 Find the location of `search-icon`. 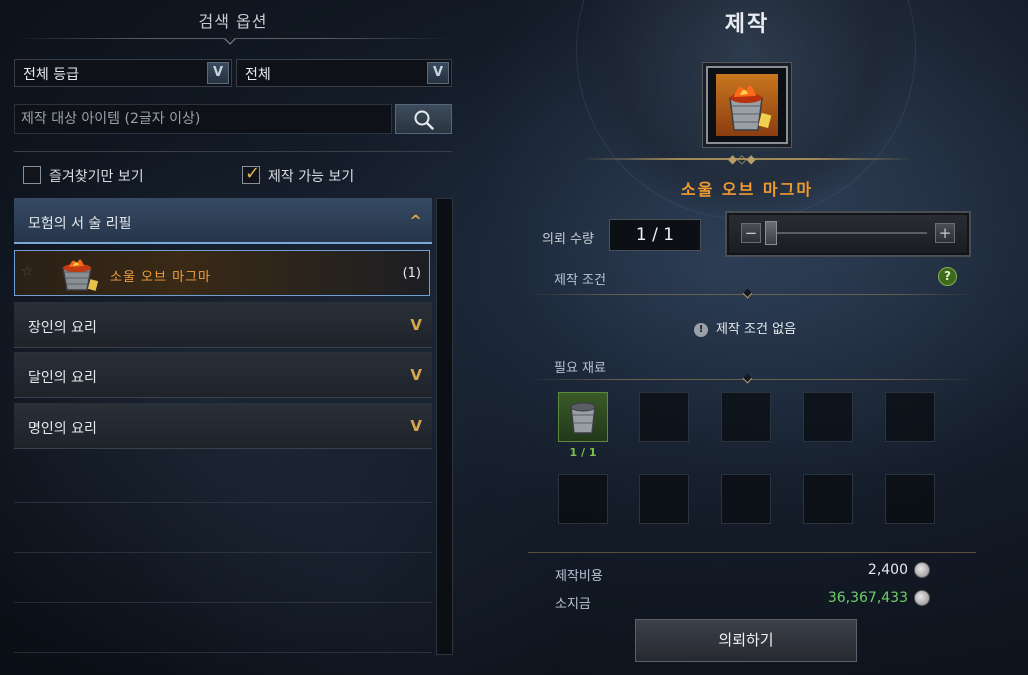

search-icon is located at coordinates (424, 120).